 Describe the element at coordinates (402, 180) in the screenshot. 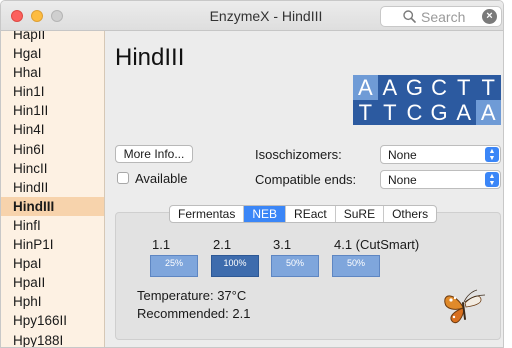

I see `compatible-ends-value: None` at that location.